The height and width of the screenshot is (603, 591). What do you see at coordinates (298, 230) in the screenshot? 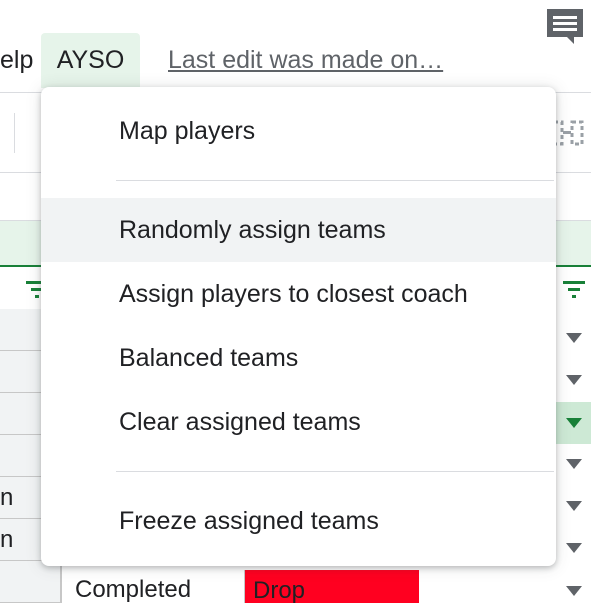
I see `menu-item-randomly-assign-teams: Randomly assign teams` at bounding box center [298, 230].